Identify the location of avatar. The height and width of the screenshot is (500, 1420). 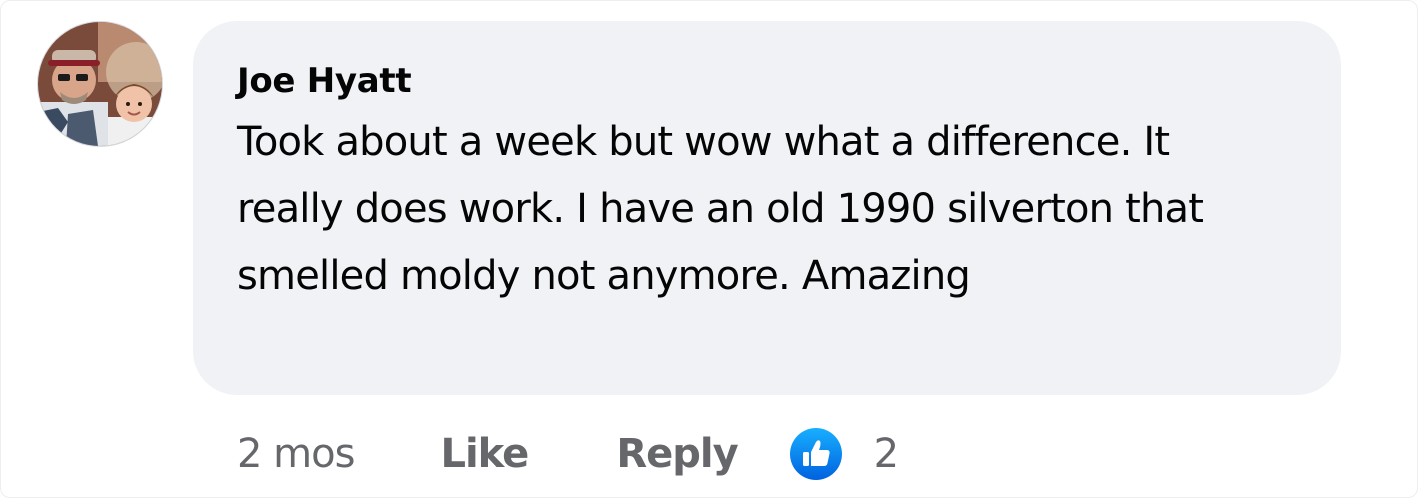
(100, 84).